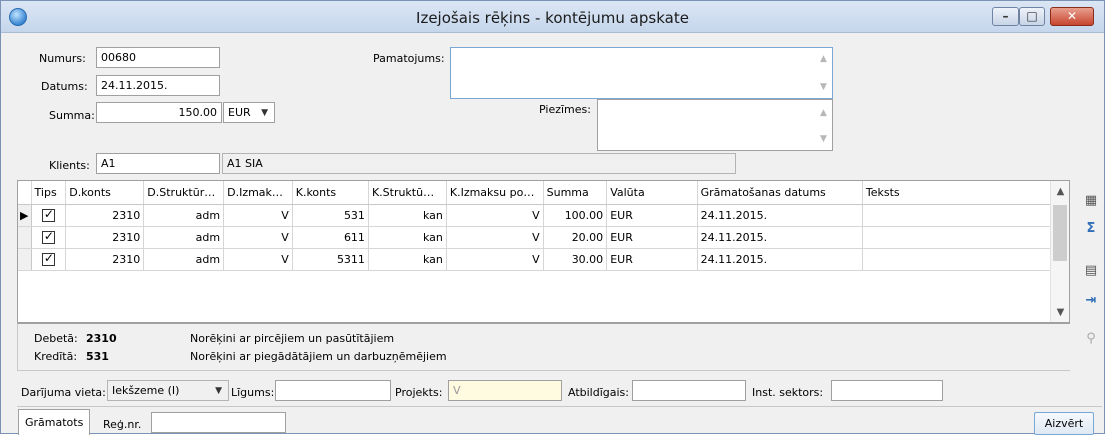 This screenshot has height=435, width=1105. What do you see at coordinates (56, 338) in the screenshot?
I see `debet-label: Debetā:` at bounding box center [56, 338].